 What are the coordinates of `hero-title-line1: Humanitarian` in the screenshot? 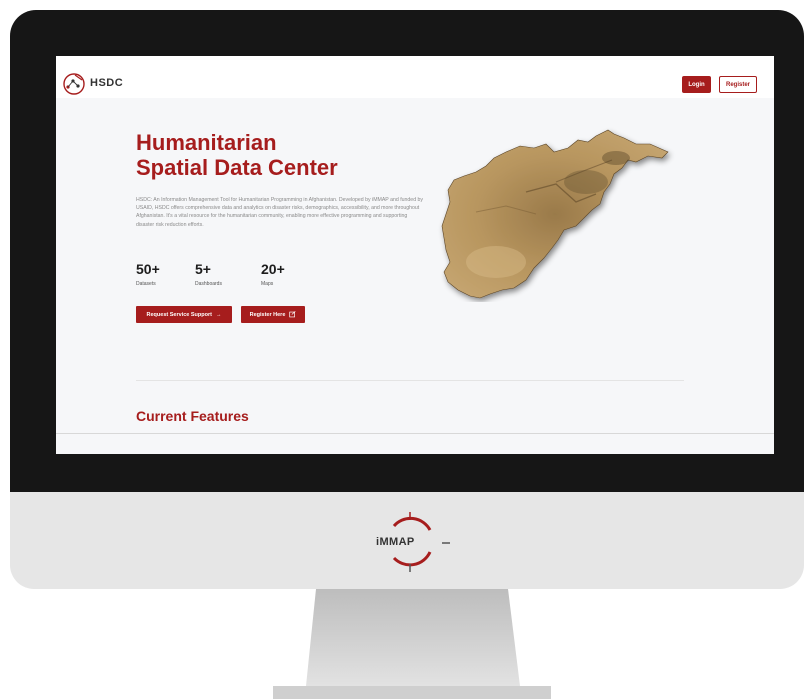 It's located at (206, 142).